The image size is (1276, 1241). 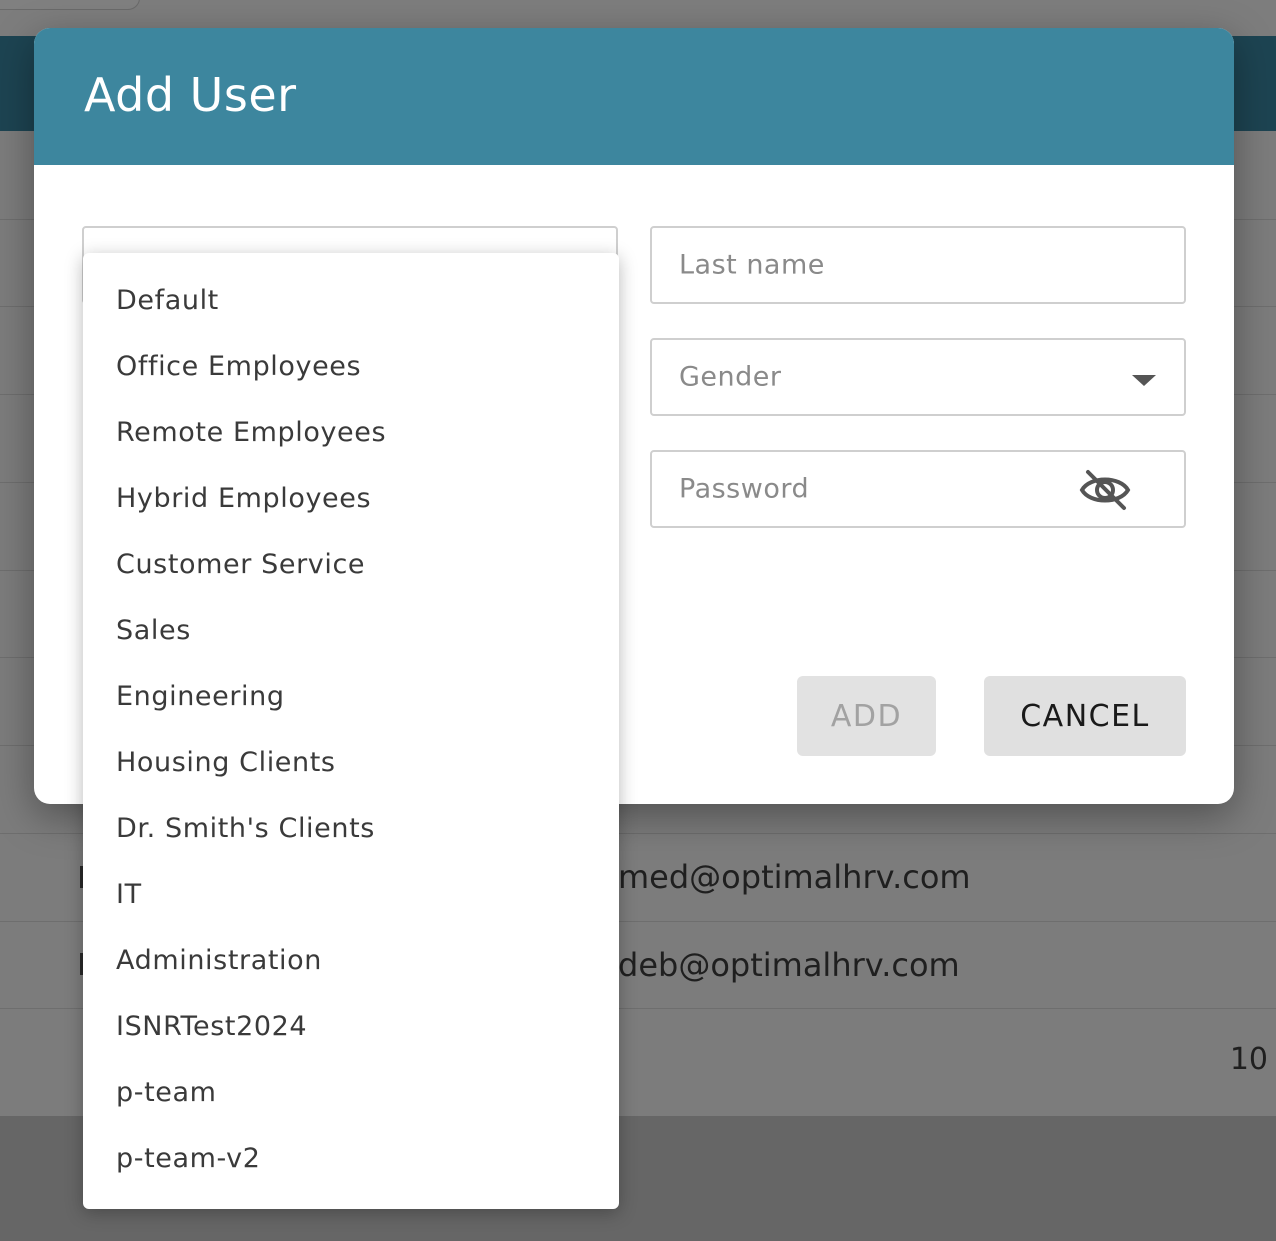 What do you see at coordinates (351, 1092) in the screenshot?
I see `dropdown-option: p-team` at bounding box center [351, 1092].